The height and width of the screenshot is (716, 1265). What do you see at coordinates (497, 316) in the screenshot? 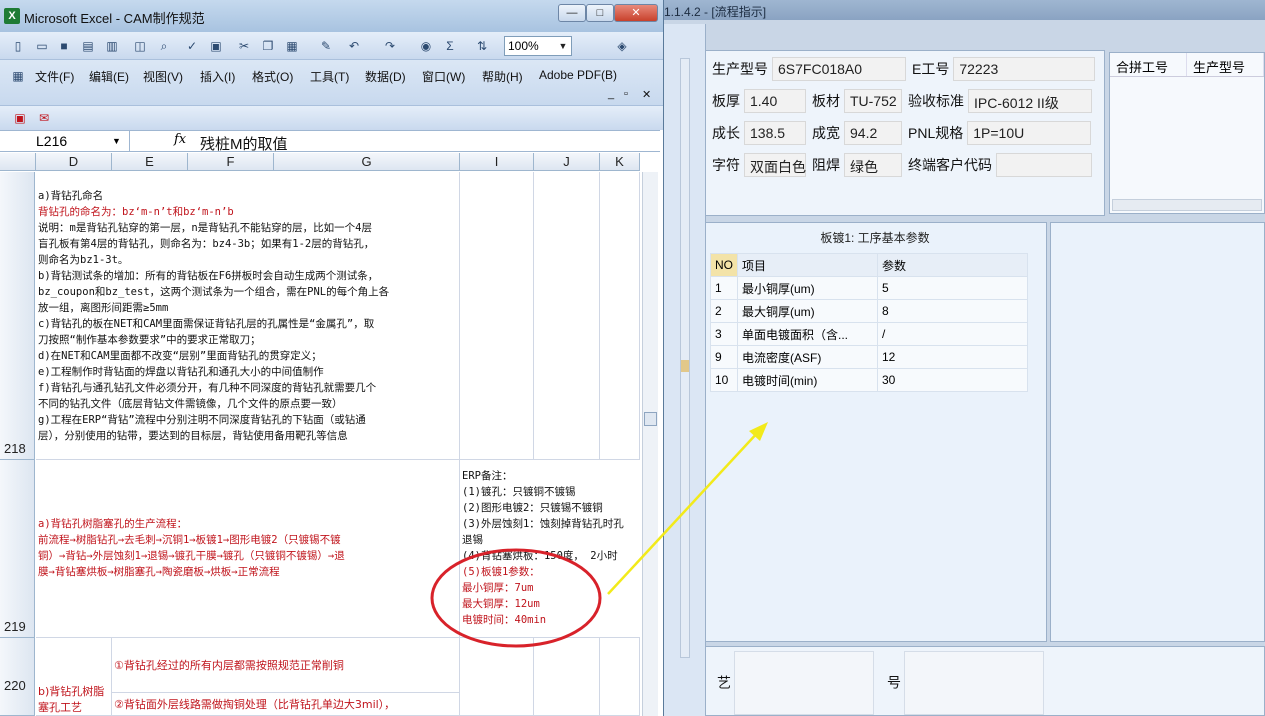
I see `cell-i218` at bounding box center [497, 316].